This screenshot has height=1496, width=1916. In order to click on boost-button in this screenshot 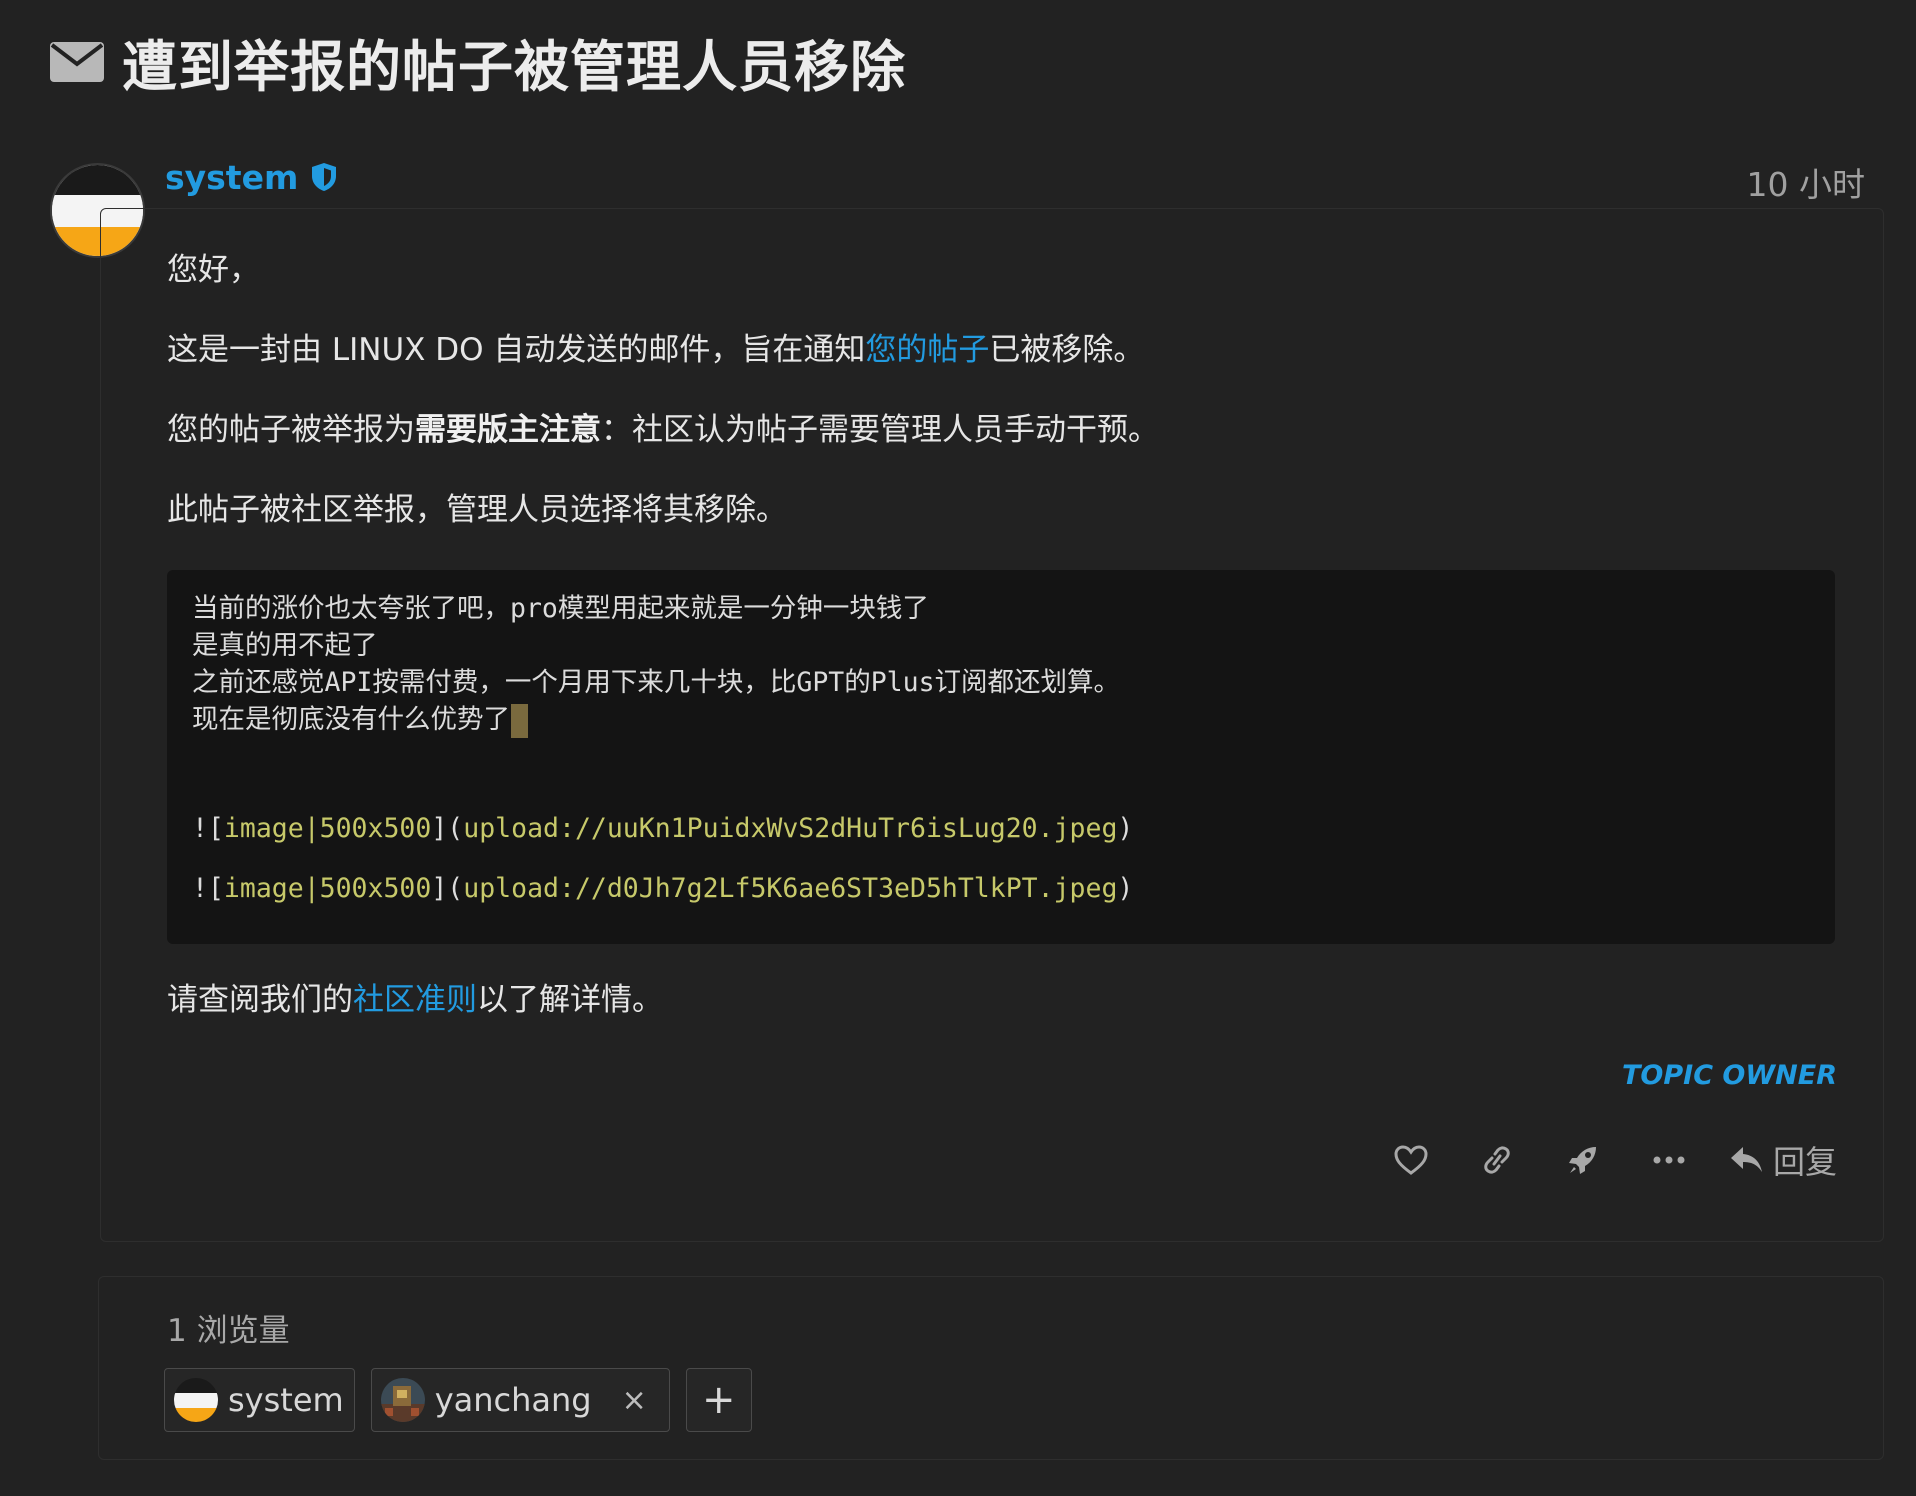, I will do `click(1583, 1160)`.